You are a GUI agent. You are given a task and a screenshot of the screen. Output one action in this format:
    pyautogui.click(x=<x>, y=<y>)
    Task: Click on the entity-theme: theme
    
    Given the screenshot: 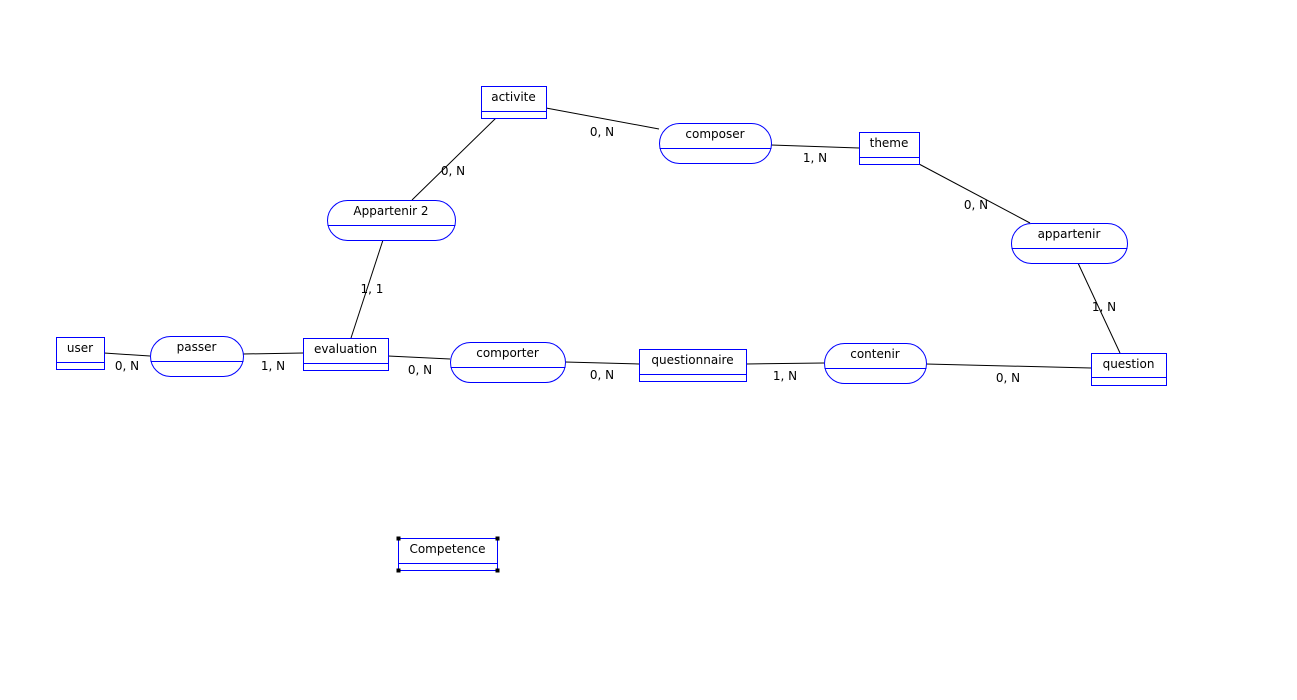 What is the action you would take?
    pyautogui.click(x=889, y=148)
    